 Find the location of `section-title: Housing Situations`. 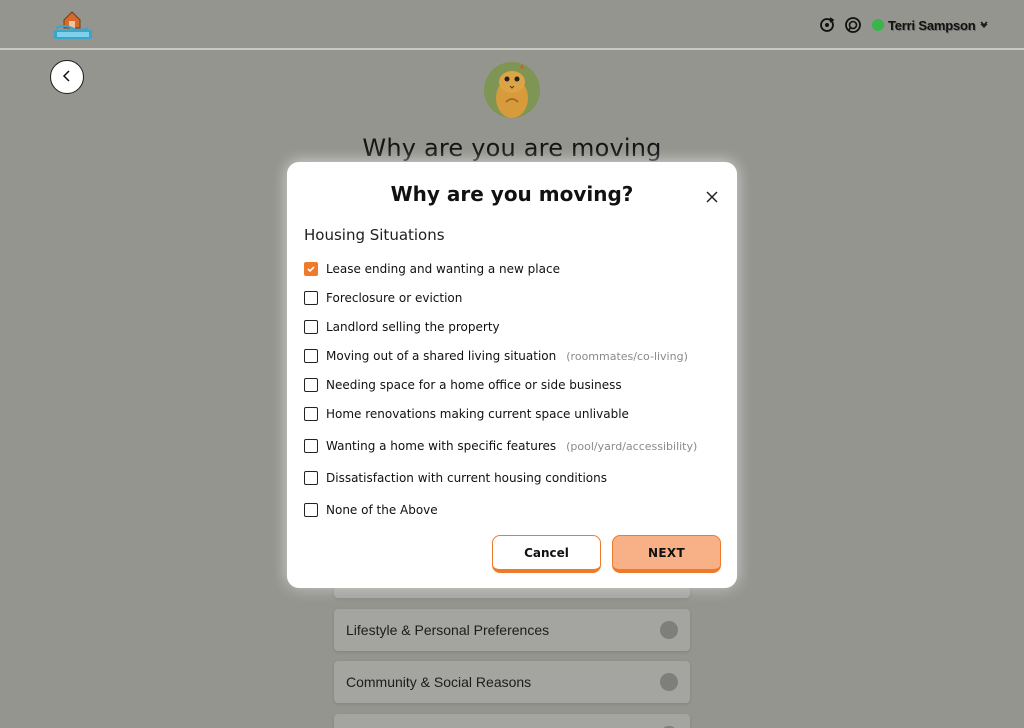

section-title: Housing Situations is located at coordinates (374, 235).